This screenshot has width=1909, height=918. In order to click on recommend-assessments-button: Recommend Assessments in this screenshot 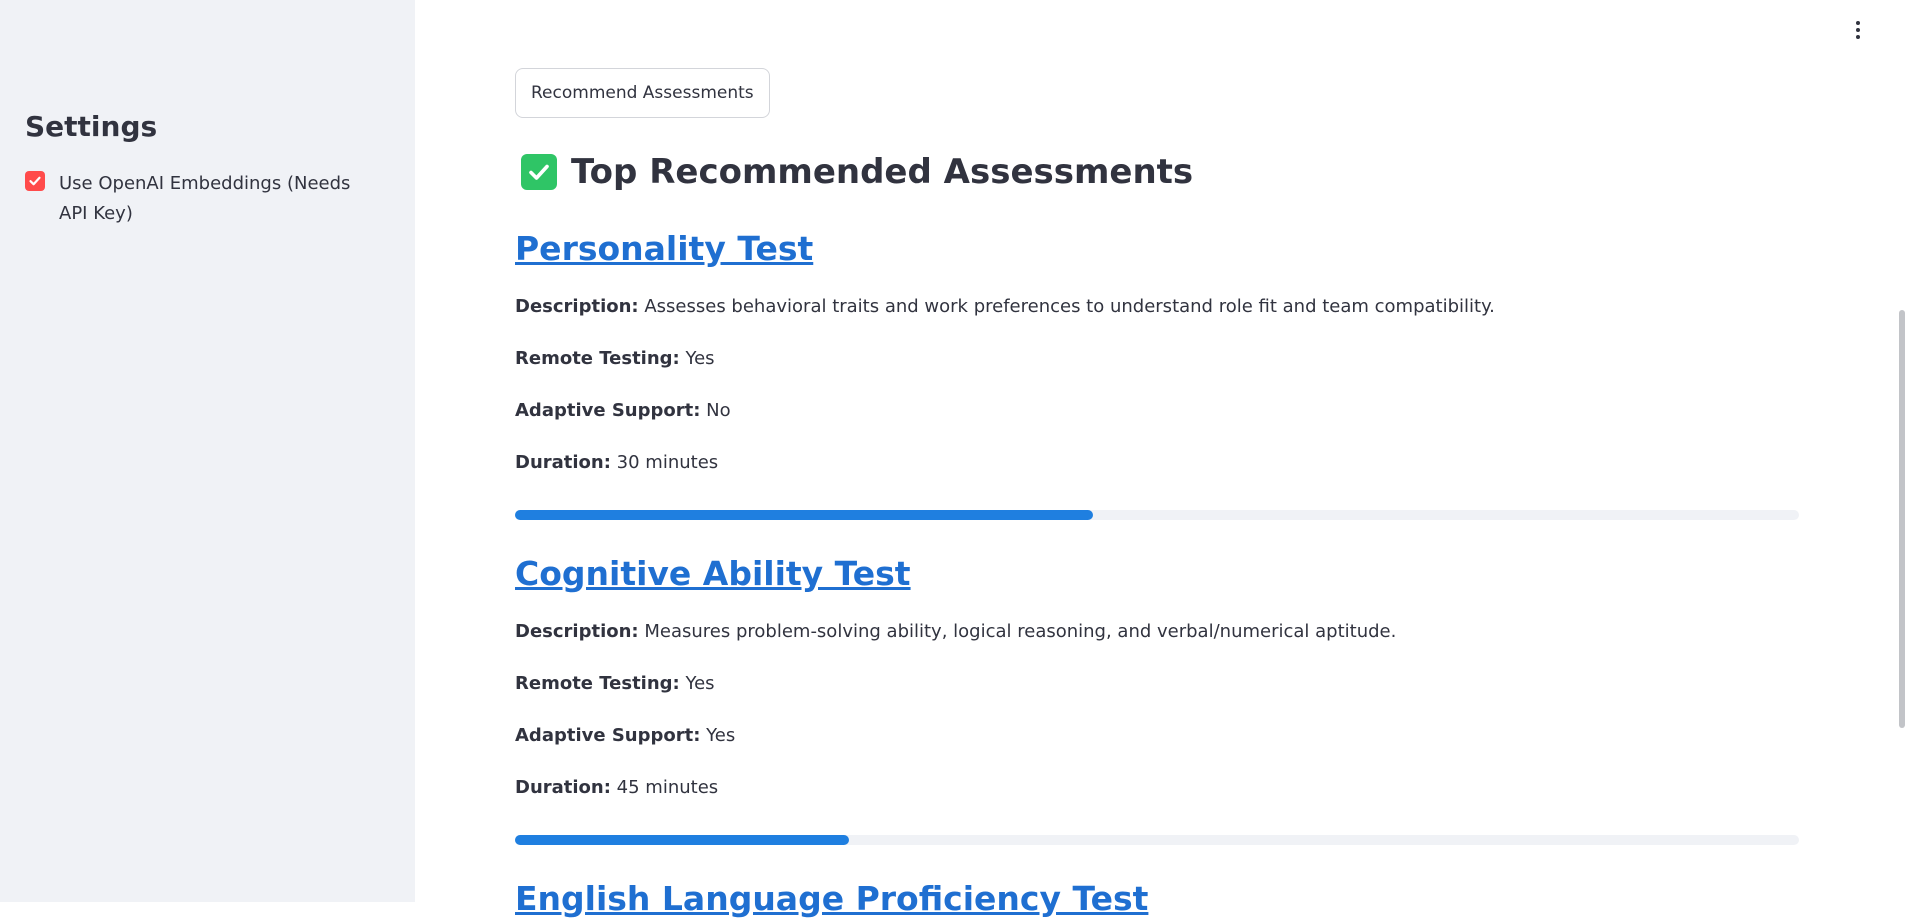, I will do `click(642, 93)`.